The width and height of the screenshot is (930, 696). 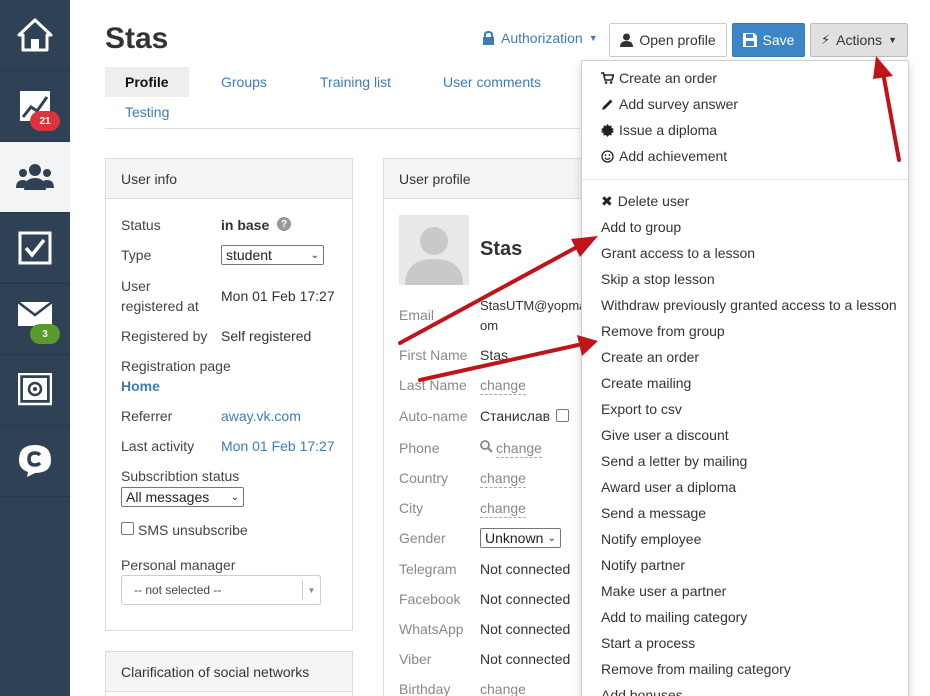 What do you see at coordinates (221, 590) in the screenshot?
I see `manager-select: -- not selected -- ▼` at bounding box center [221, 590].